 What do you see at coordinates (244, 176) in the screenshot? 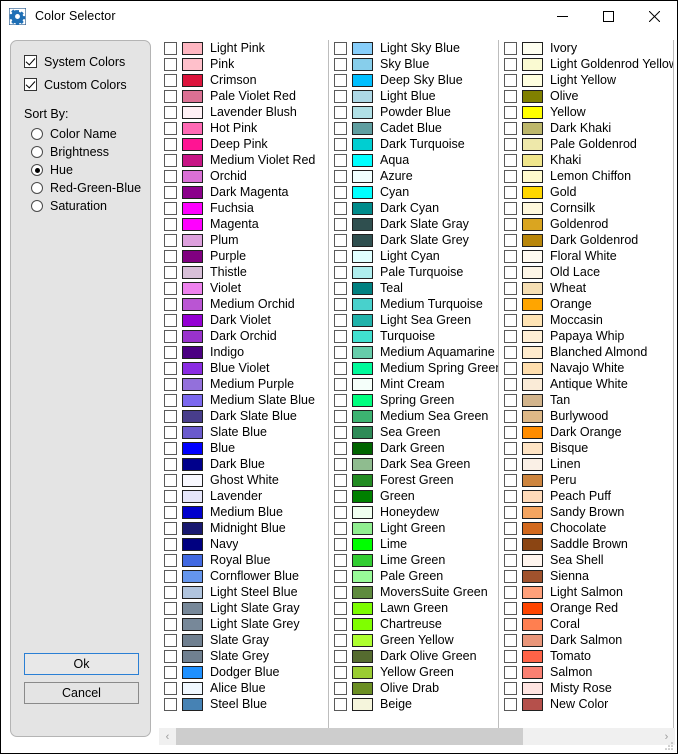
I see `color-row: Orchid` at bounding box center [244, 176].